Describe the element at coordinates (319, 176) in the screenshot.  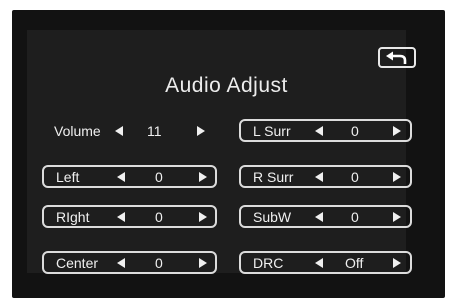
I see `r-surr-decrease-icon` at that location.